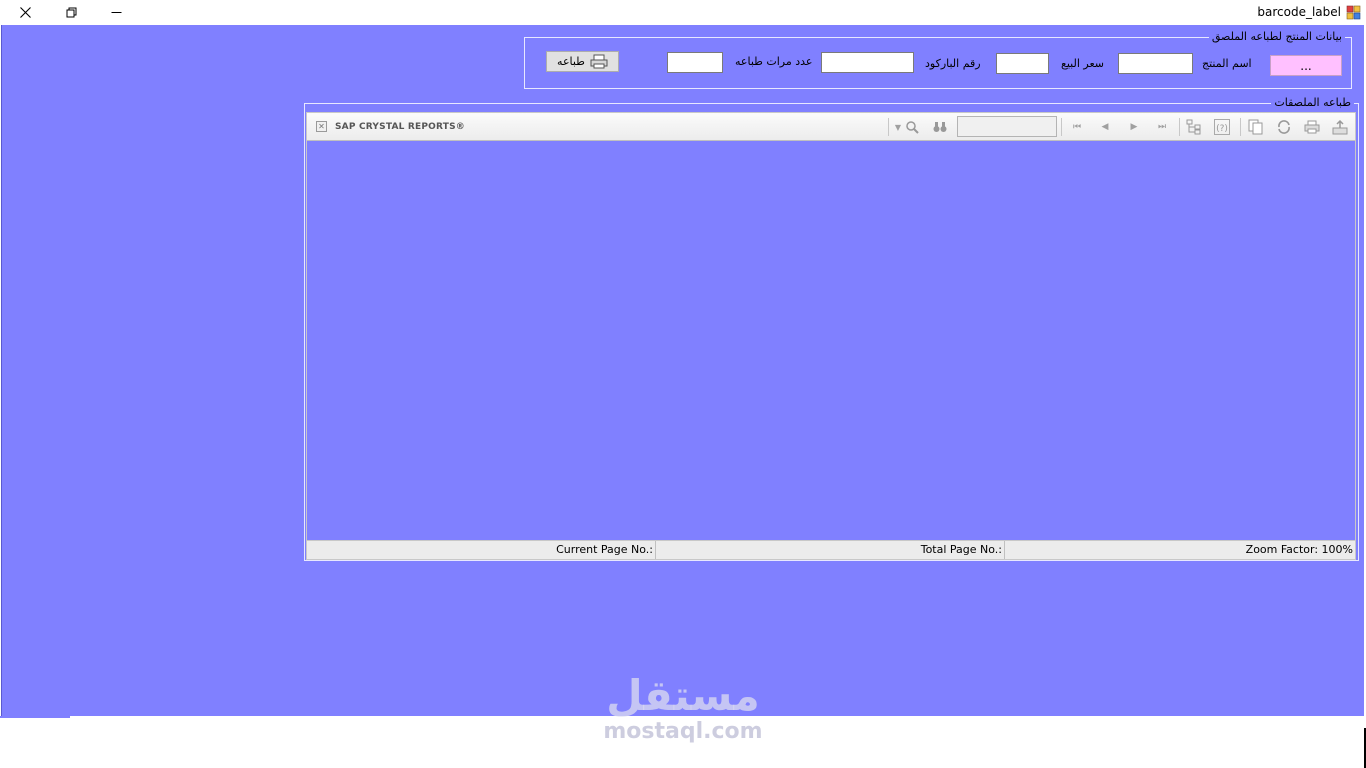 The height and width of the screenshot is (768, 1366). What do you see at coordinates (1105, 127) in the screenshot?
I see `previous-page-icon: ◀` at bounding box center [1105, 127].